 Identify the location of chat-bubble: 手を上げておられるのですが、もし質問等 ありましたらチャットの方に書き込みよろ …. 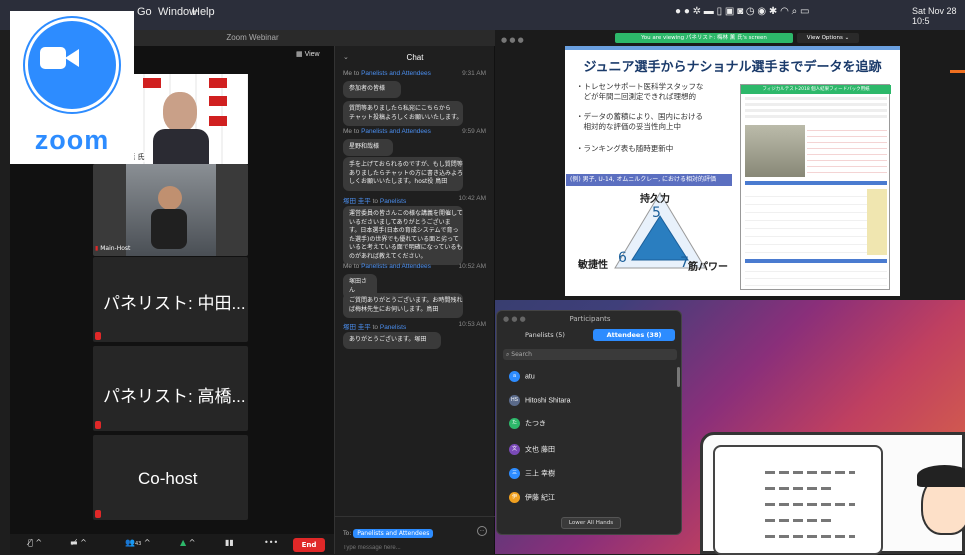
(403, 174).